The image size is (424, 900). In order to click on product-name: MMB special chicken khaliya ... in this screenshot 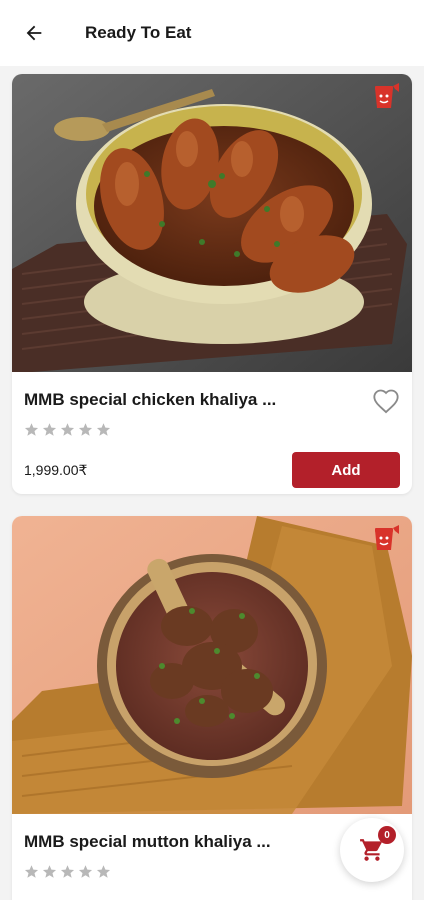, I will do `click(150, 399)`.